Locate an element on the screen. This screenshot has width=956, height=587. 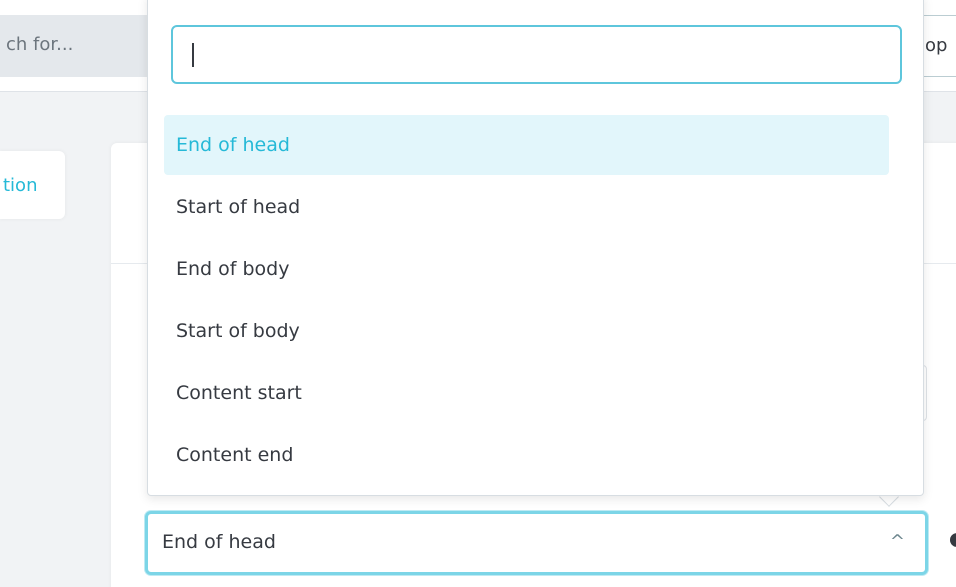
option-content-end: Content end is located at coordinates (526, 455).